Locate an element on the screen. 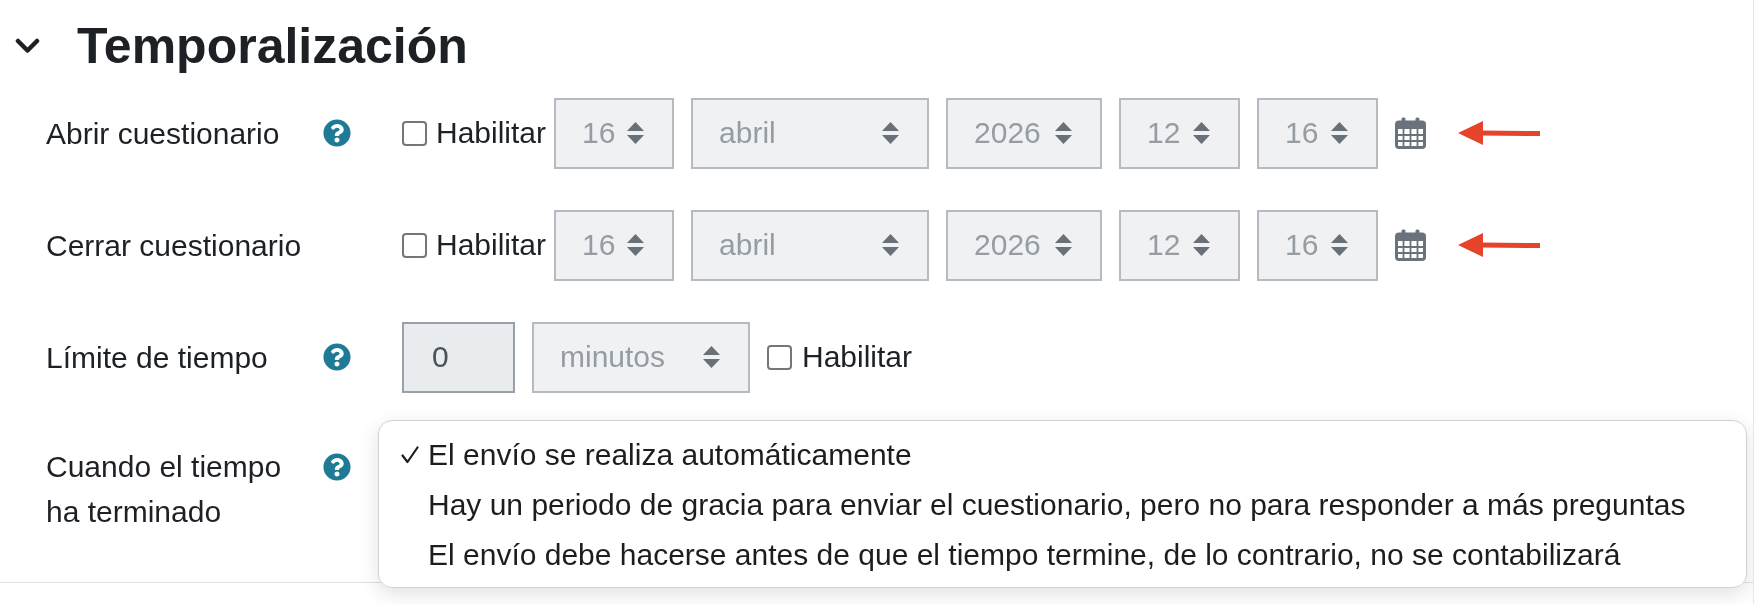  dropdown-option: Hay un periodo de gracia para enviar el cuestionario, pero no para responder a más preguntas is located at coordinates (1062, 505).